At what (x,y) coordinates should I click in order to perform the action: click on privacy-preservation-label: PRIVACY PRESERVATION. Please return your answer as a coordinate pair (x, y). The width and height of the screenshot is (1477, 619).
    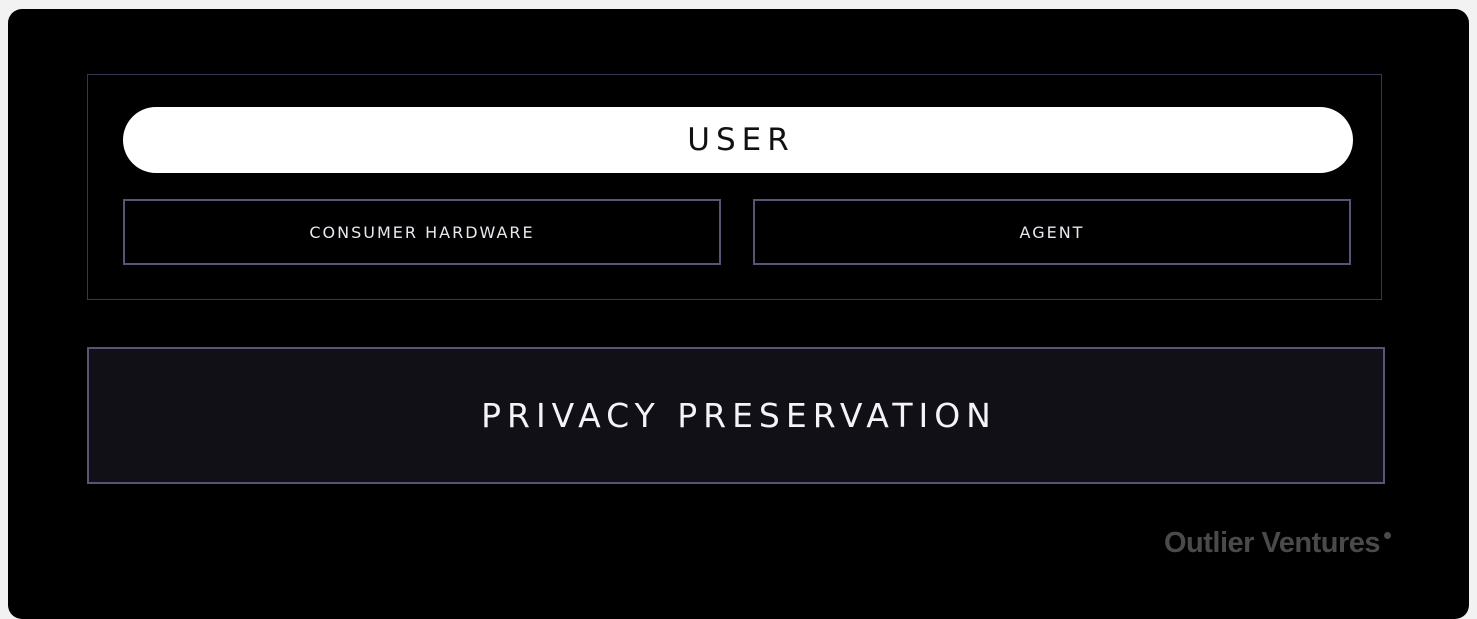
    Looking at the image, I should click on (739, 415).